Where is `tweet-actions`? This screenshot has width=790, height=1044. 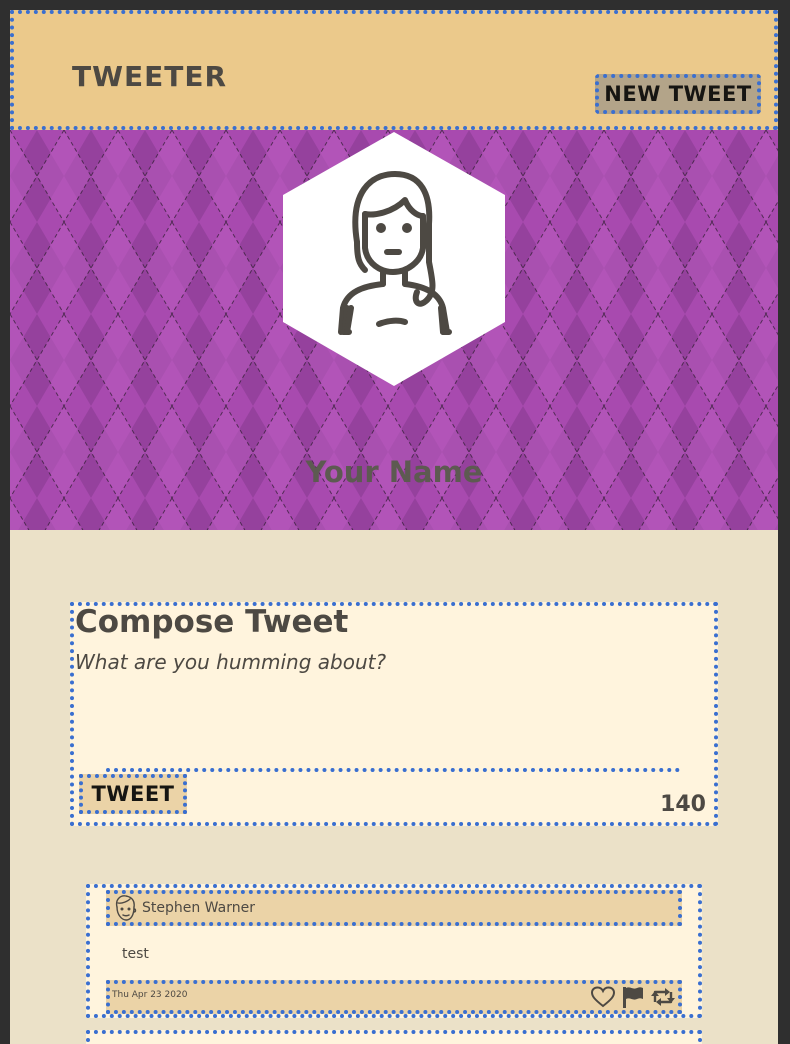 tweet-actions is located at coordinates (633, 997).